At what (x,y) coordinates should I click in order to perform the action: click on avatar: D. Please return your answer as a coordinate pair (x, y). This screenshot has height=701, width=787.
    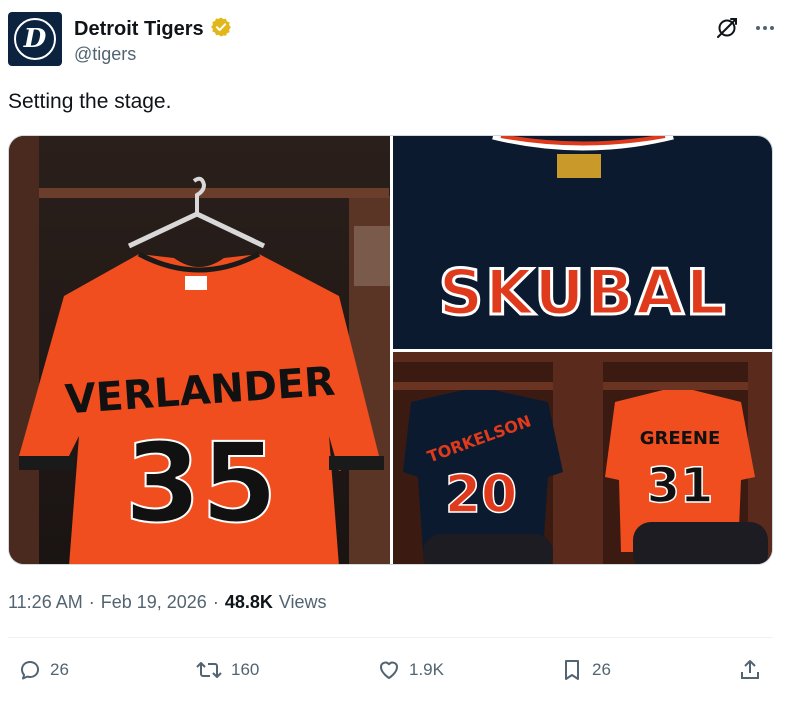
    Looking at the image, I should click on (35, 39).